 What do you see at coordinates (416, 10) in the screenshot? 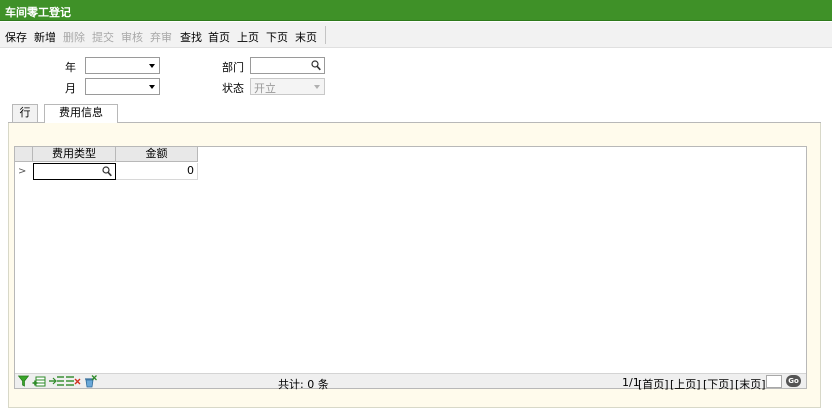
I see `window-titlebar: 车间零工登记` at bounding box center [416, 10].